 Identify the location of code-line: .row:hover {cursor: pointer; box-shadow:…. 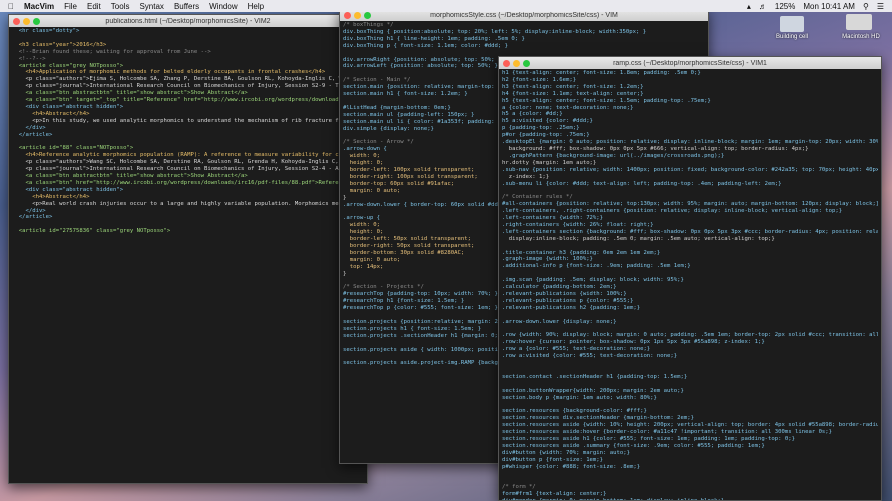
(633, 342).